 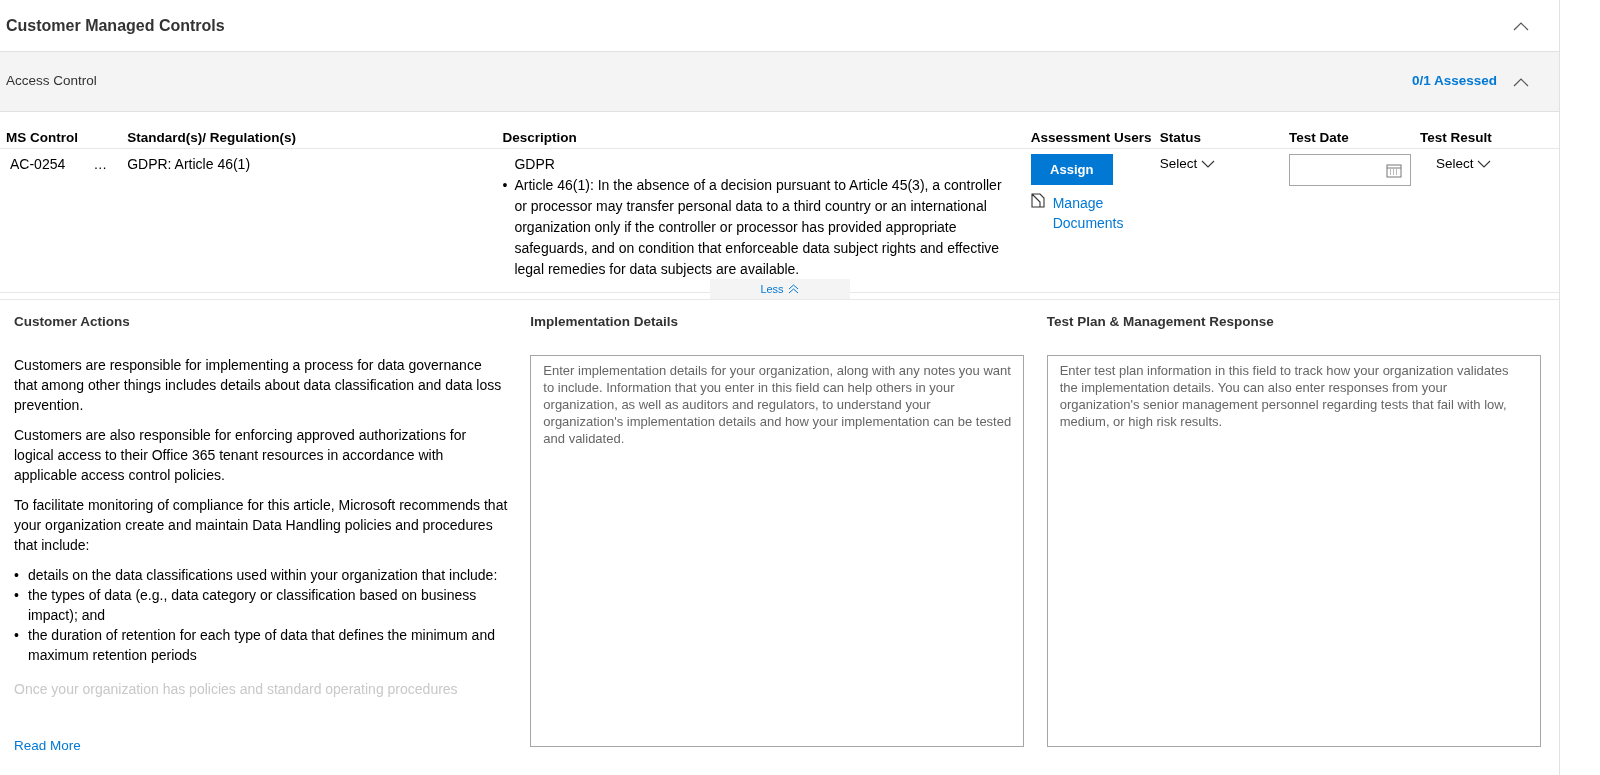 I want to click on paragraph: Customers are responsible for implementing a process for data governance that among other things includes details about data classification and data loss prevention., so click(x=258, y=385).